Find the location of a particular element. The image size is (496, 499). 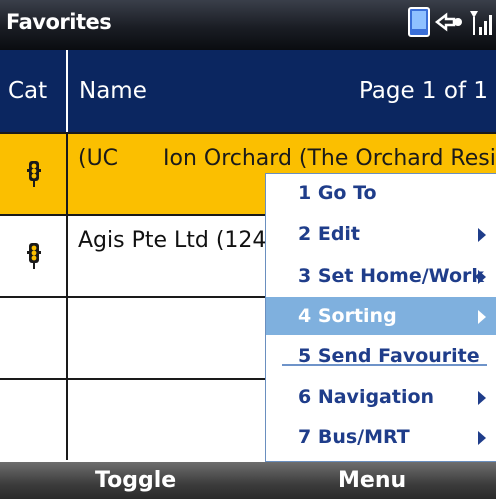

favorite-name-prefix: (UC is located at coordinates (98, 158).